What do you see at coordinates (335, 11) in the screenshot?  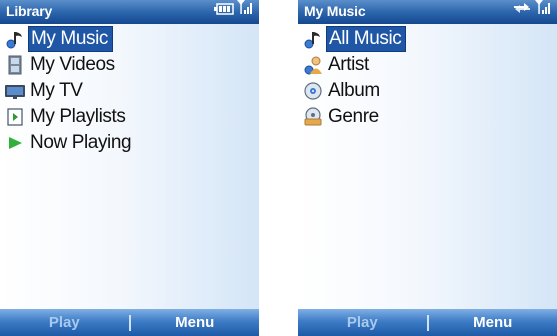 I see `screen-title: My Music` at bounding box center [335, 11].